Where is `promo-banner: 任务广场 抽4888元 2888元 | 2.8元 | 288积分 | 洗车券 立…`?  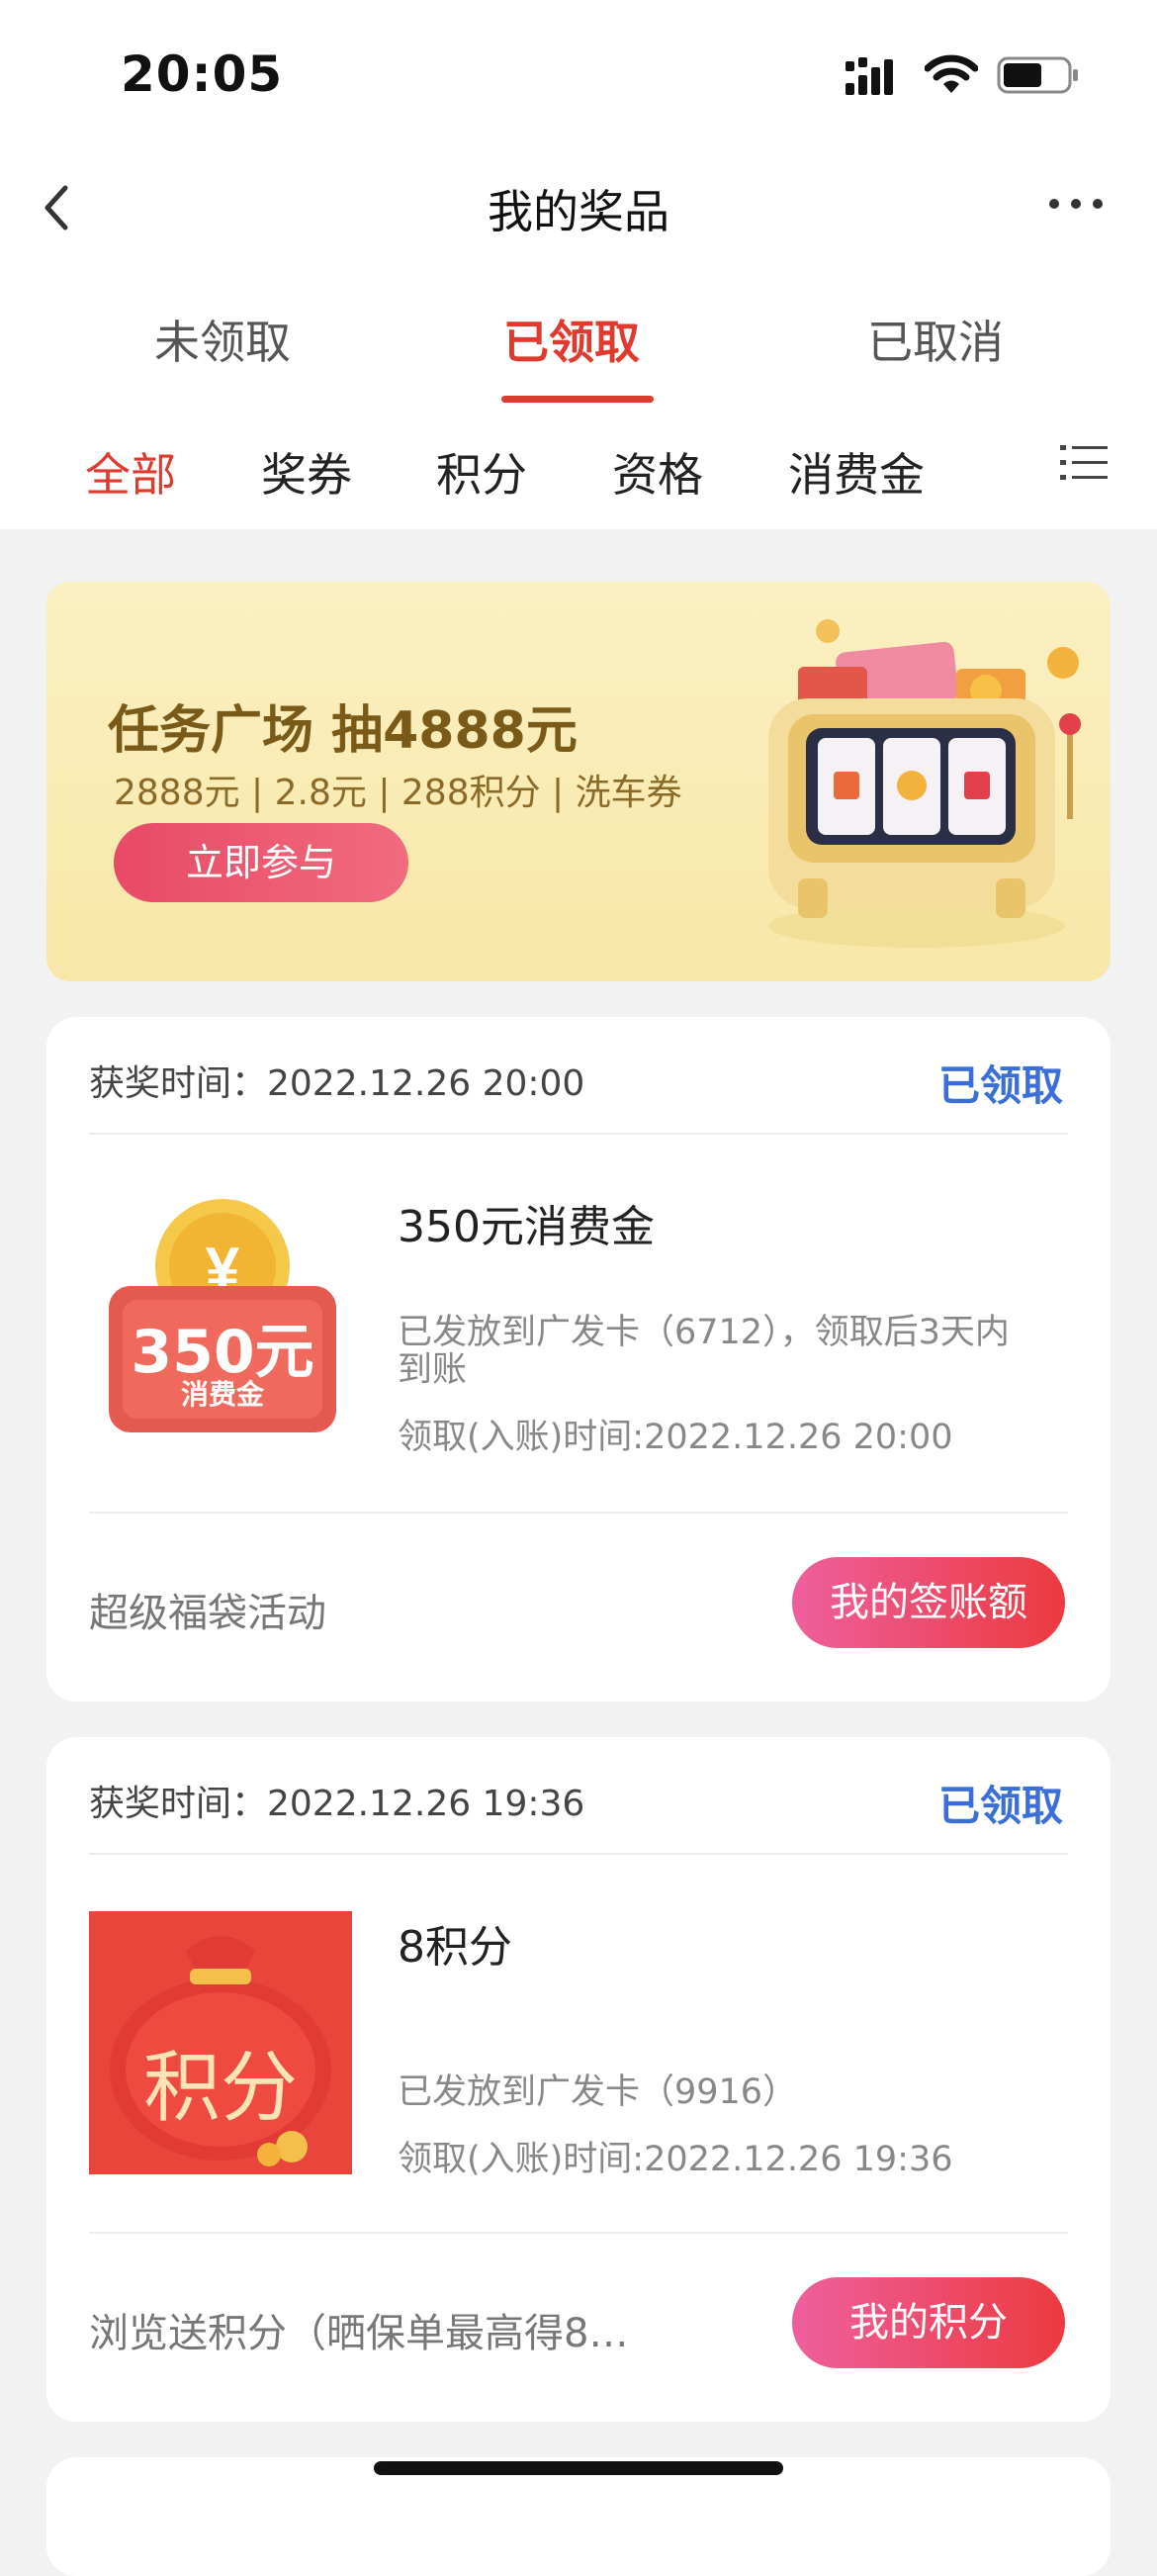 promo-banner: 任务广场 抽4888元 2888元 | 2.8元 | 288积分 | 洗车券 立… is located at coordinates (578, 782).